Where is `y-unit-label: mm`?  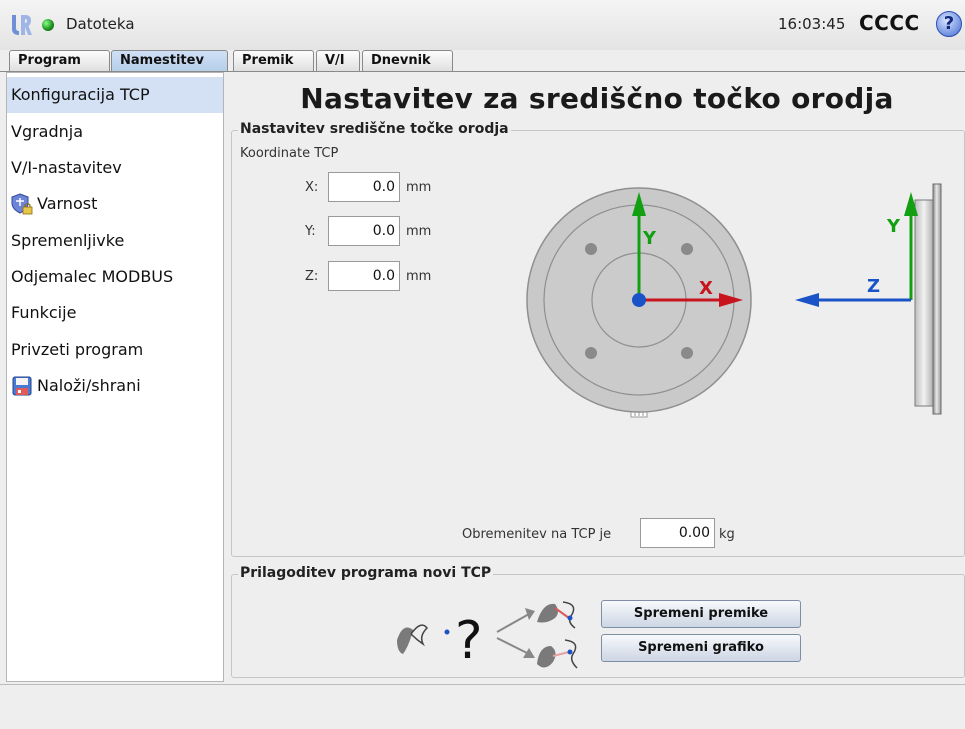 y-unit-label: mm is located at coordinates (419, 231).